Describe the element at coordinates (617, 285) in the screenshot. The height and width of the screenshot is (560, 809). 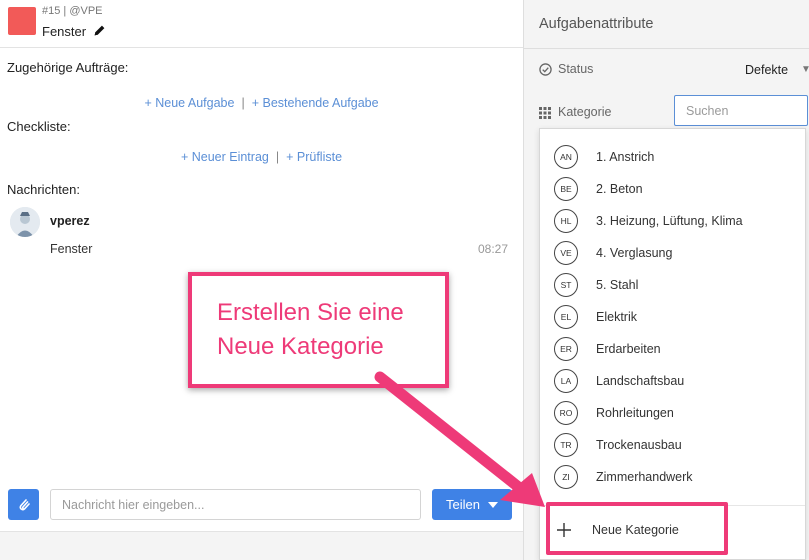
I see `category-label: 5. Stahl` at that location.